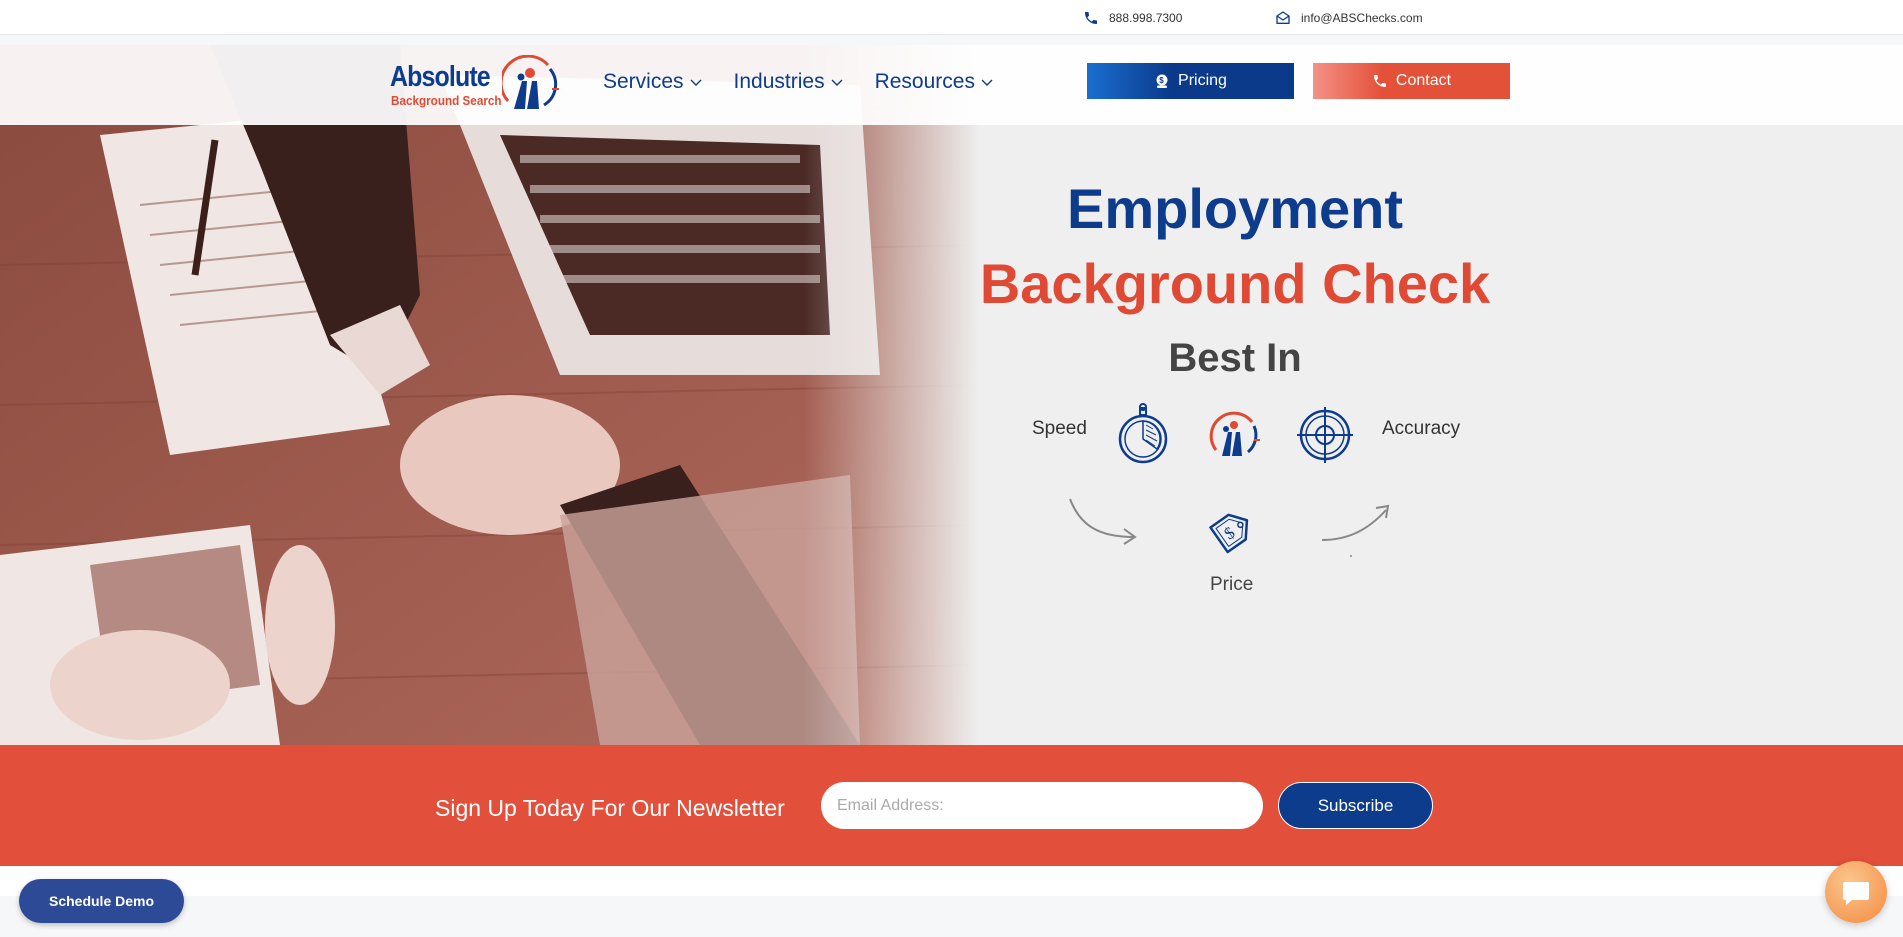  What do you see at coordinates (1421, 428) in the screenshot?
I see `feature-accuracy-label: Accuracy` at bounding box center [1421, 428].